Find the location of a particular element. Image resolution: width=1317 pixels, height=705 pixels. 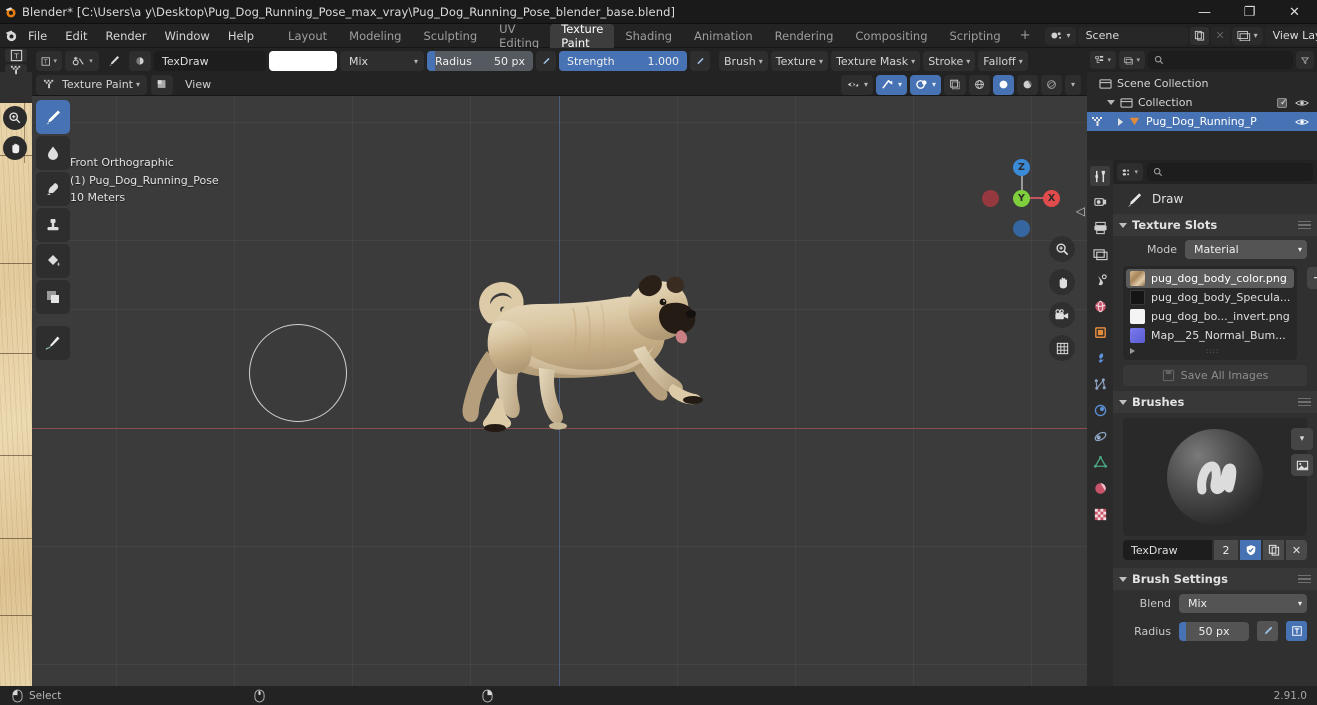

gizmo-toggle-icon: ▾ is located at coordinates (891, 84).